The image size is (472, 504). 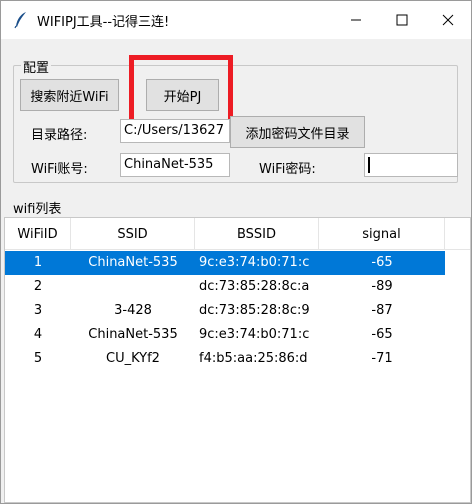 I want to click on wifi-list-label: wifi列表, so click(x=37, y=207).